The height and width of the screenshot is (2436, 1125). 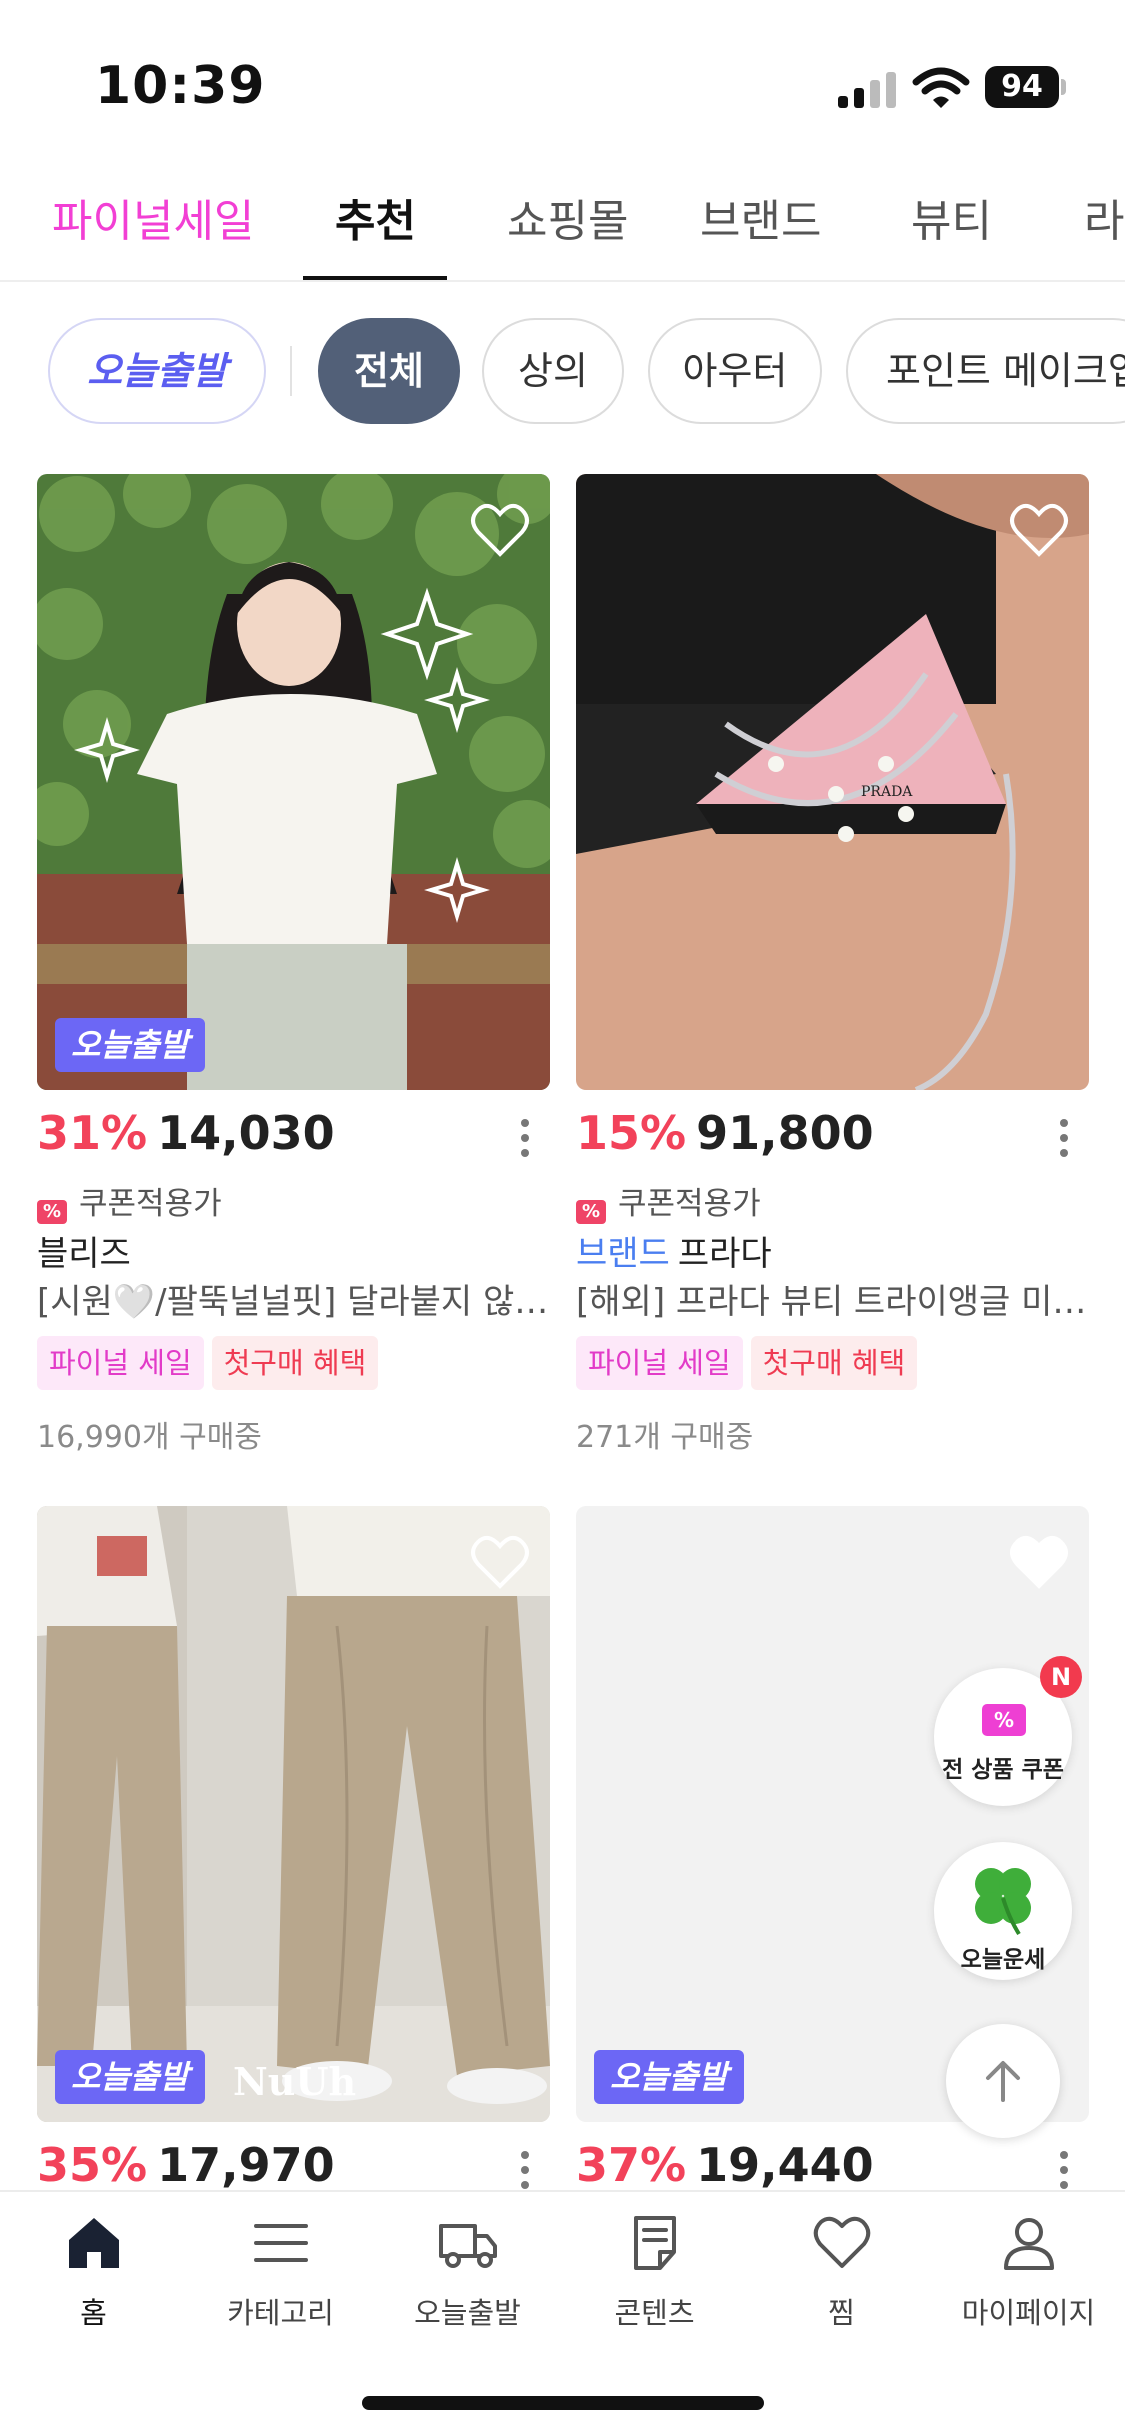 I want to click on price-row: 15% 91,800, so click(x=832, y=1136).